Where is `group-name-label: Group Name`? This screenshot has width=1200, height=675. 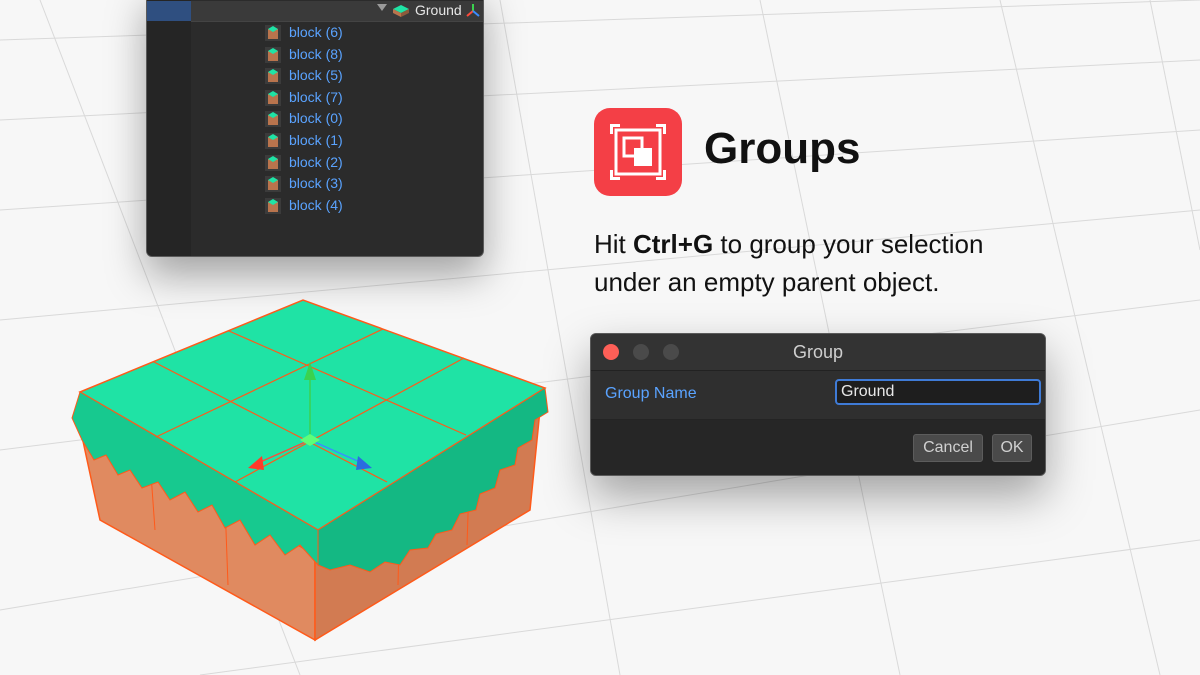 group-name-label: Group Name is located at coordinates (651, 393).